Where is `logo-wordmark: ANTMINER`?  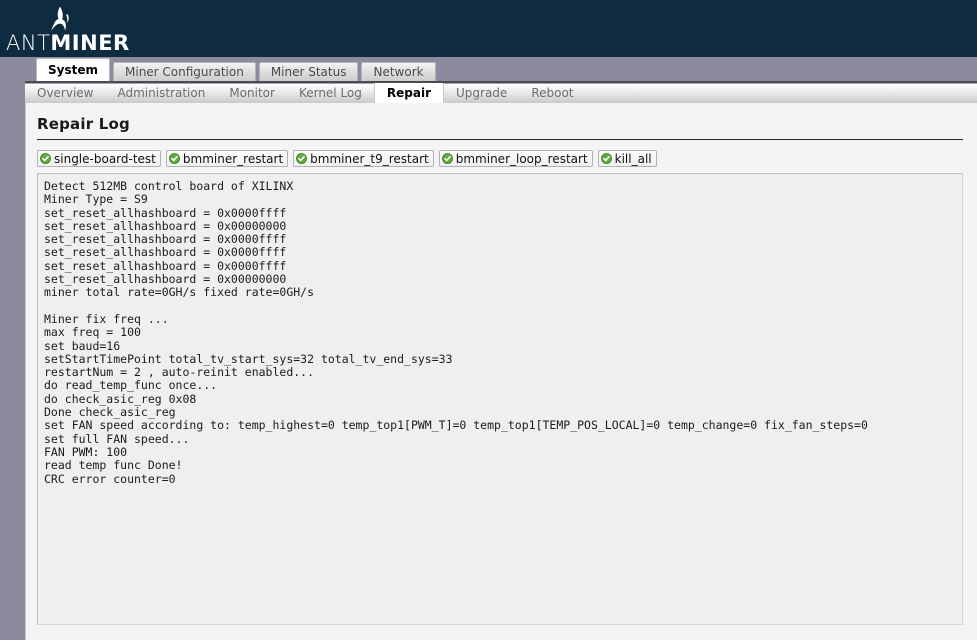 logo-wordmark: ANTMINER is located at coordinates (68, 43).